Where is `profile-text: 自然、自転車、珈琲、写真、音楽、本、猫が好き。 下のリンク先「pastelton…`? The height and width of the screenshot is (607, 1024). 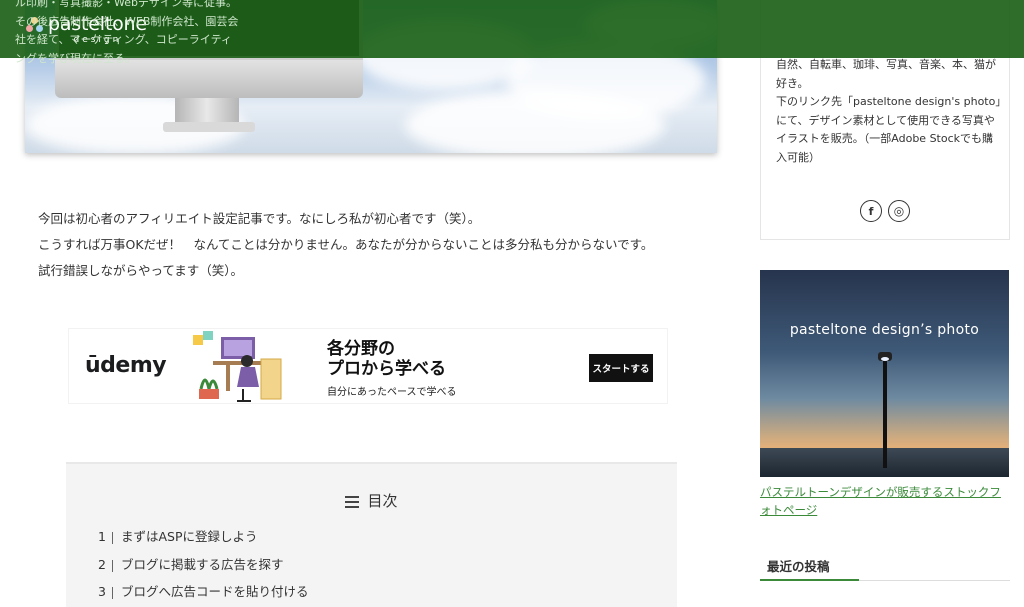
profile-text: 自然、自転車、珈琲、写真、音楽、本、猫が好き。 下のリンク先「pastelton… is located at coordinates (889, 111).